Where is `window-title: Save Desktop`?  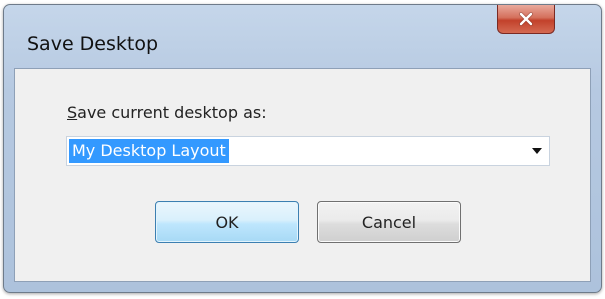
window-title: Save Desktop is located at coordinates (93, 44).